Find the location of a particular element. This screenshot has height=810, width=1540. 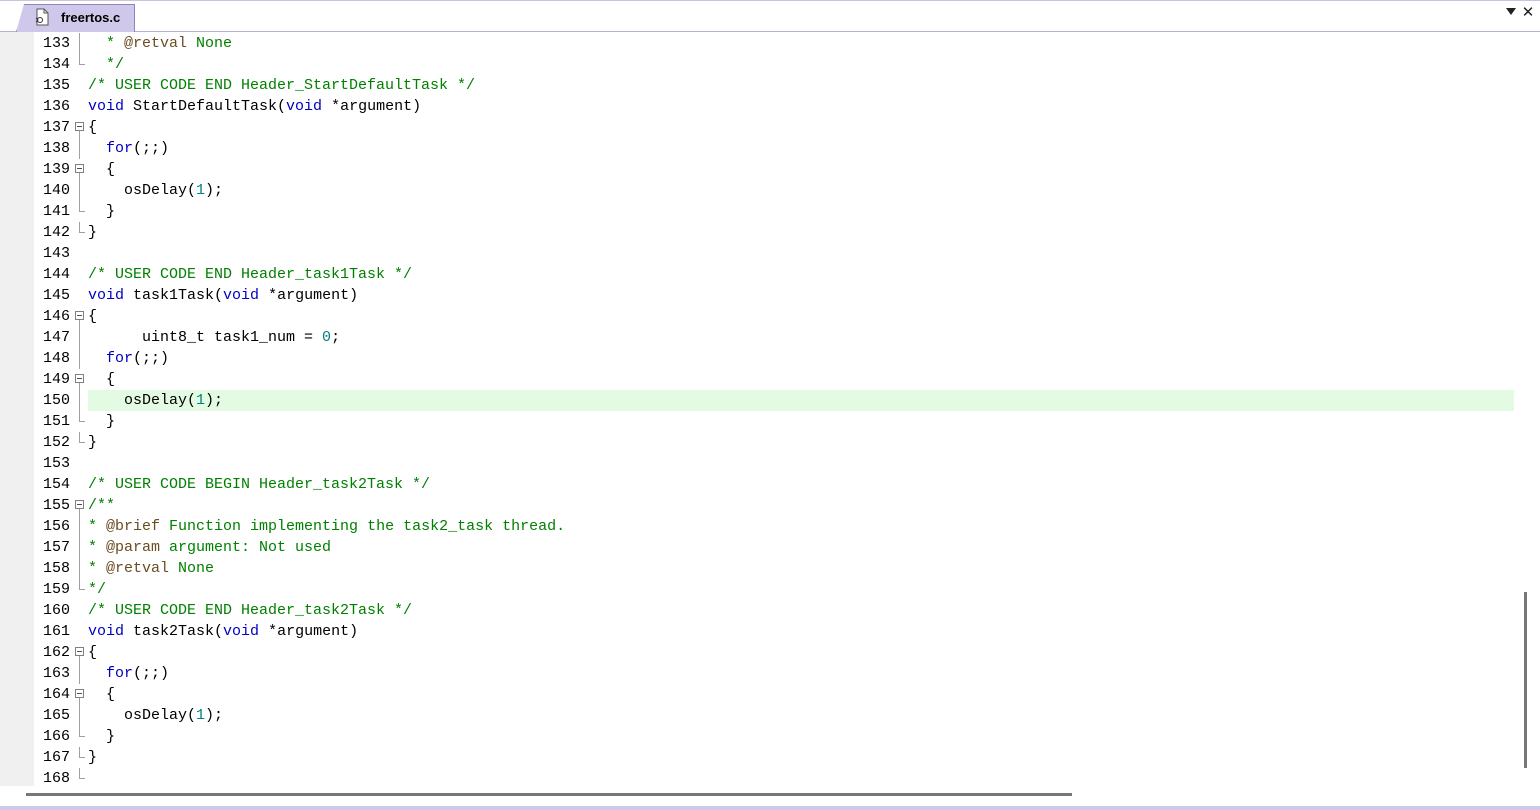

code-line: 138 for(;;) is located at coordinates (757, 148).